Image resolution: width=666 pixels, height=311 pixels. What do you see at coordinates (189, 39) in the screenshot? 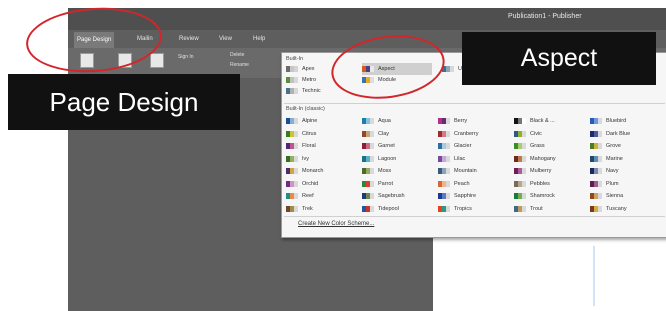
I see `tab-review: Review` at bounding box center [189, 39].